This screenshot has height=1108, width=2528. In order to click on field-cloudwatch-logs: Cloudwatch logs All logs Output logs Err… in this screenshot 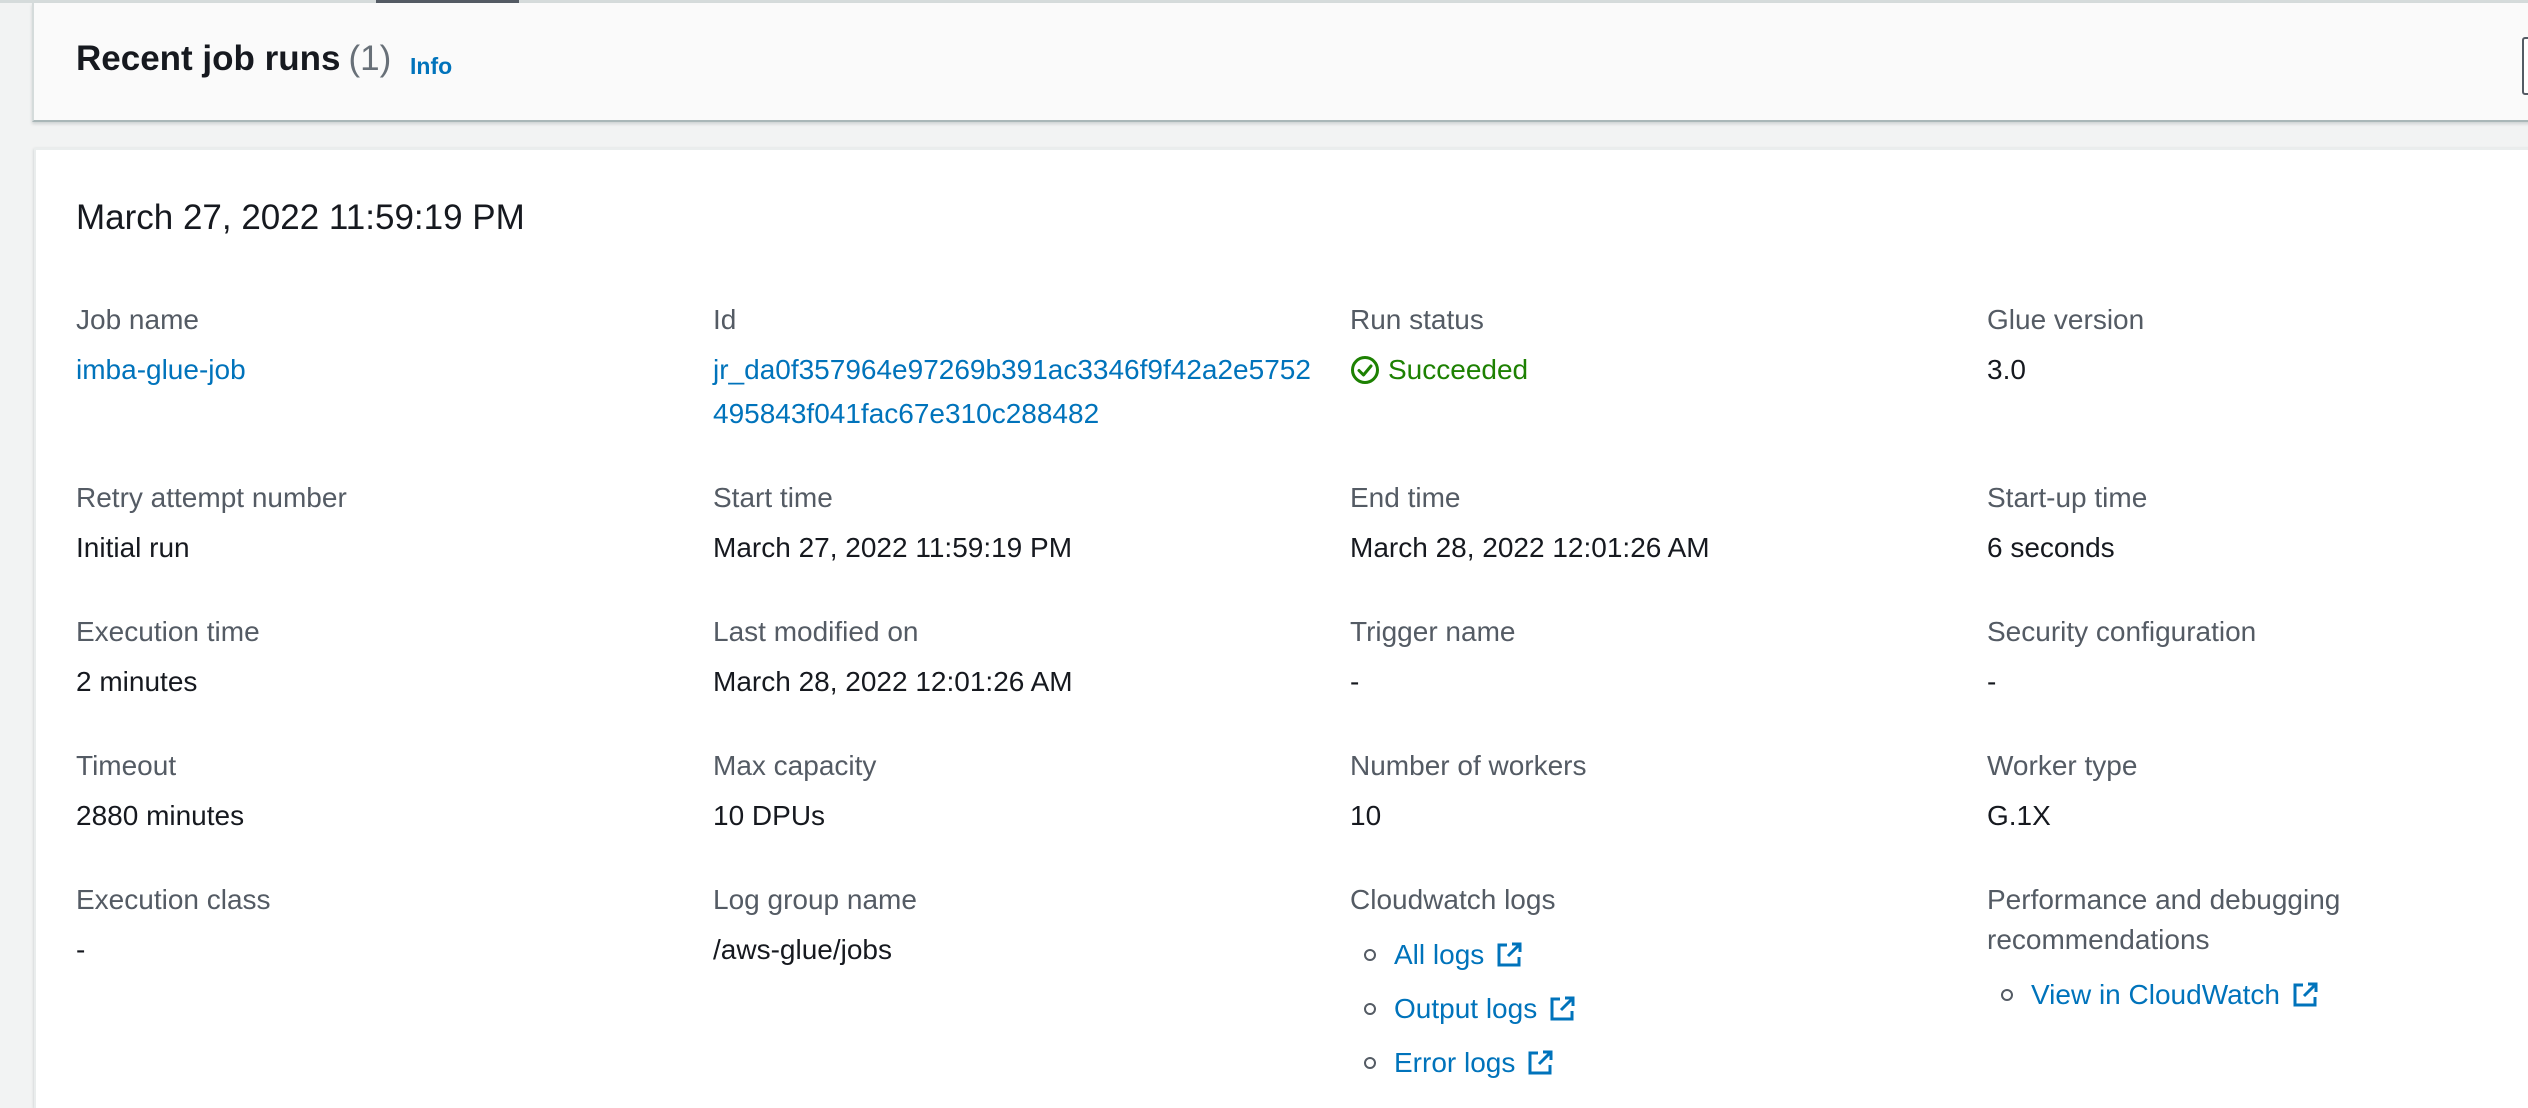, I will do `click(1650, 985)`.